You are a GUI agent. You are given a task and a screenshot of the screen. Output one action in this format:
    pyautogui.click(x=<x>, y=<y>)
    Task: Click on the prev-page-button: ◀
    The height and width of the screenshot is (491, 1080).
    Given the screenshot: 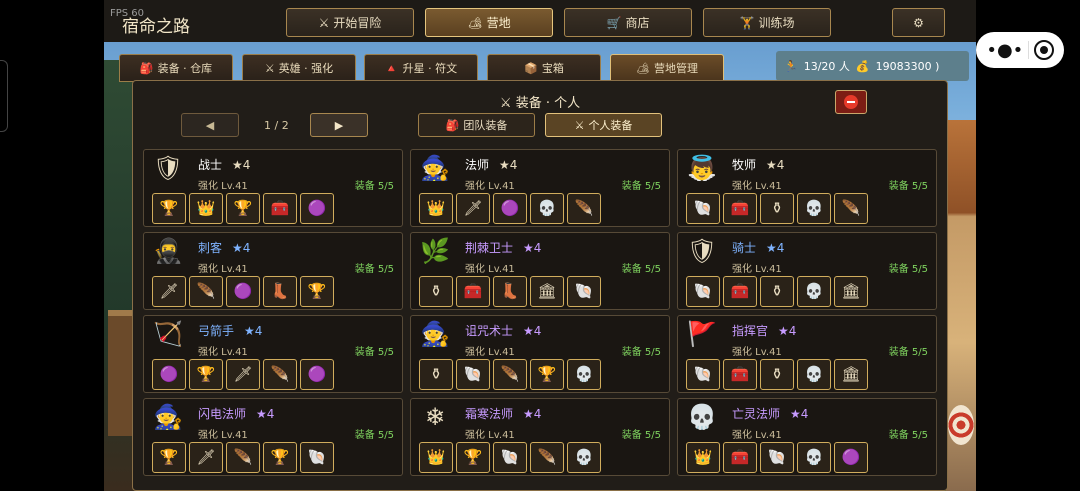 What is the action you would take?
    pyautogui.click(x=210, y=125)
    